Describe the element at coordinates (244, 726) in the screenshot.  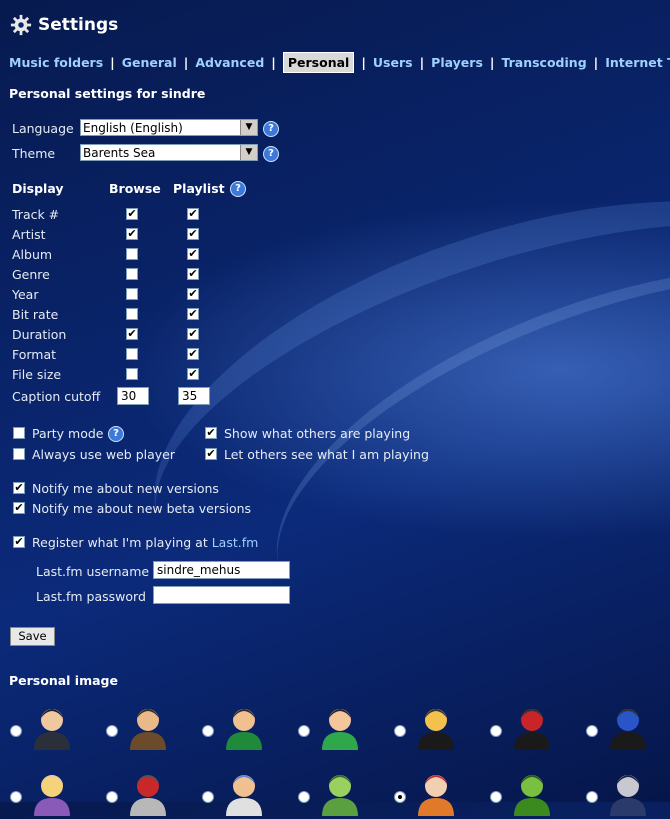
I see `soccer-player-icon` at that location.